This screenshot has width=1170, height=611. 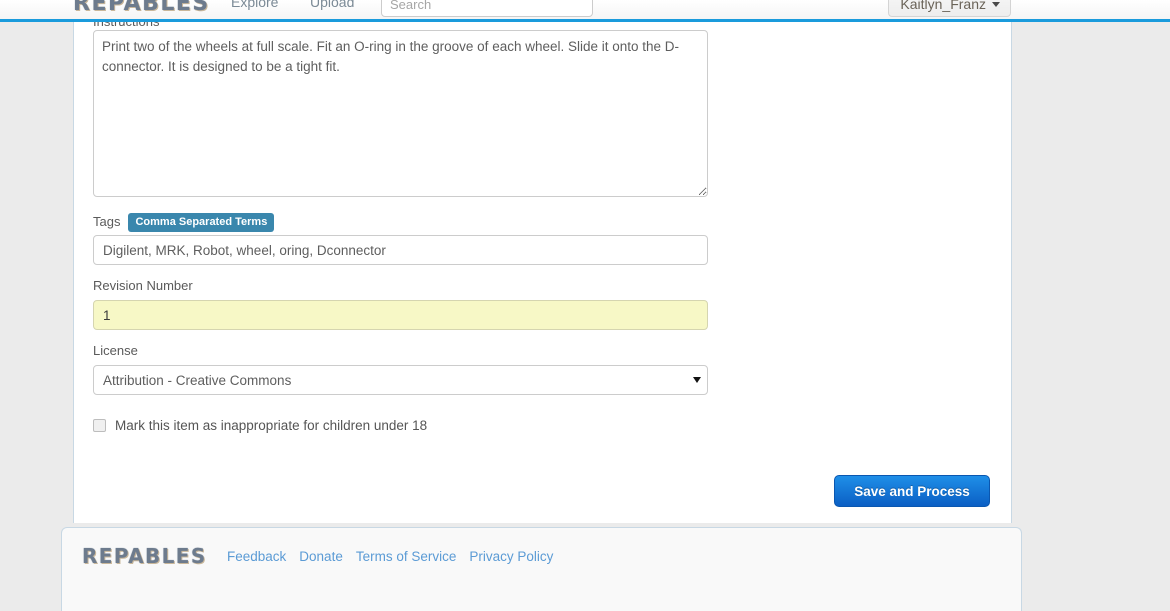 What do you see at coordinates (487, 8) in the screenshot?
I see `search-input` at bounding box center [487, 8].